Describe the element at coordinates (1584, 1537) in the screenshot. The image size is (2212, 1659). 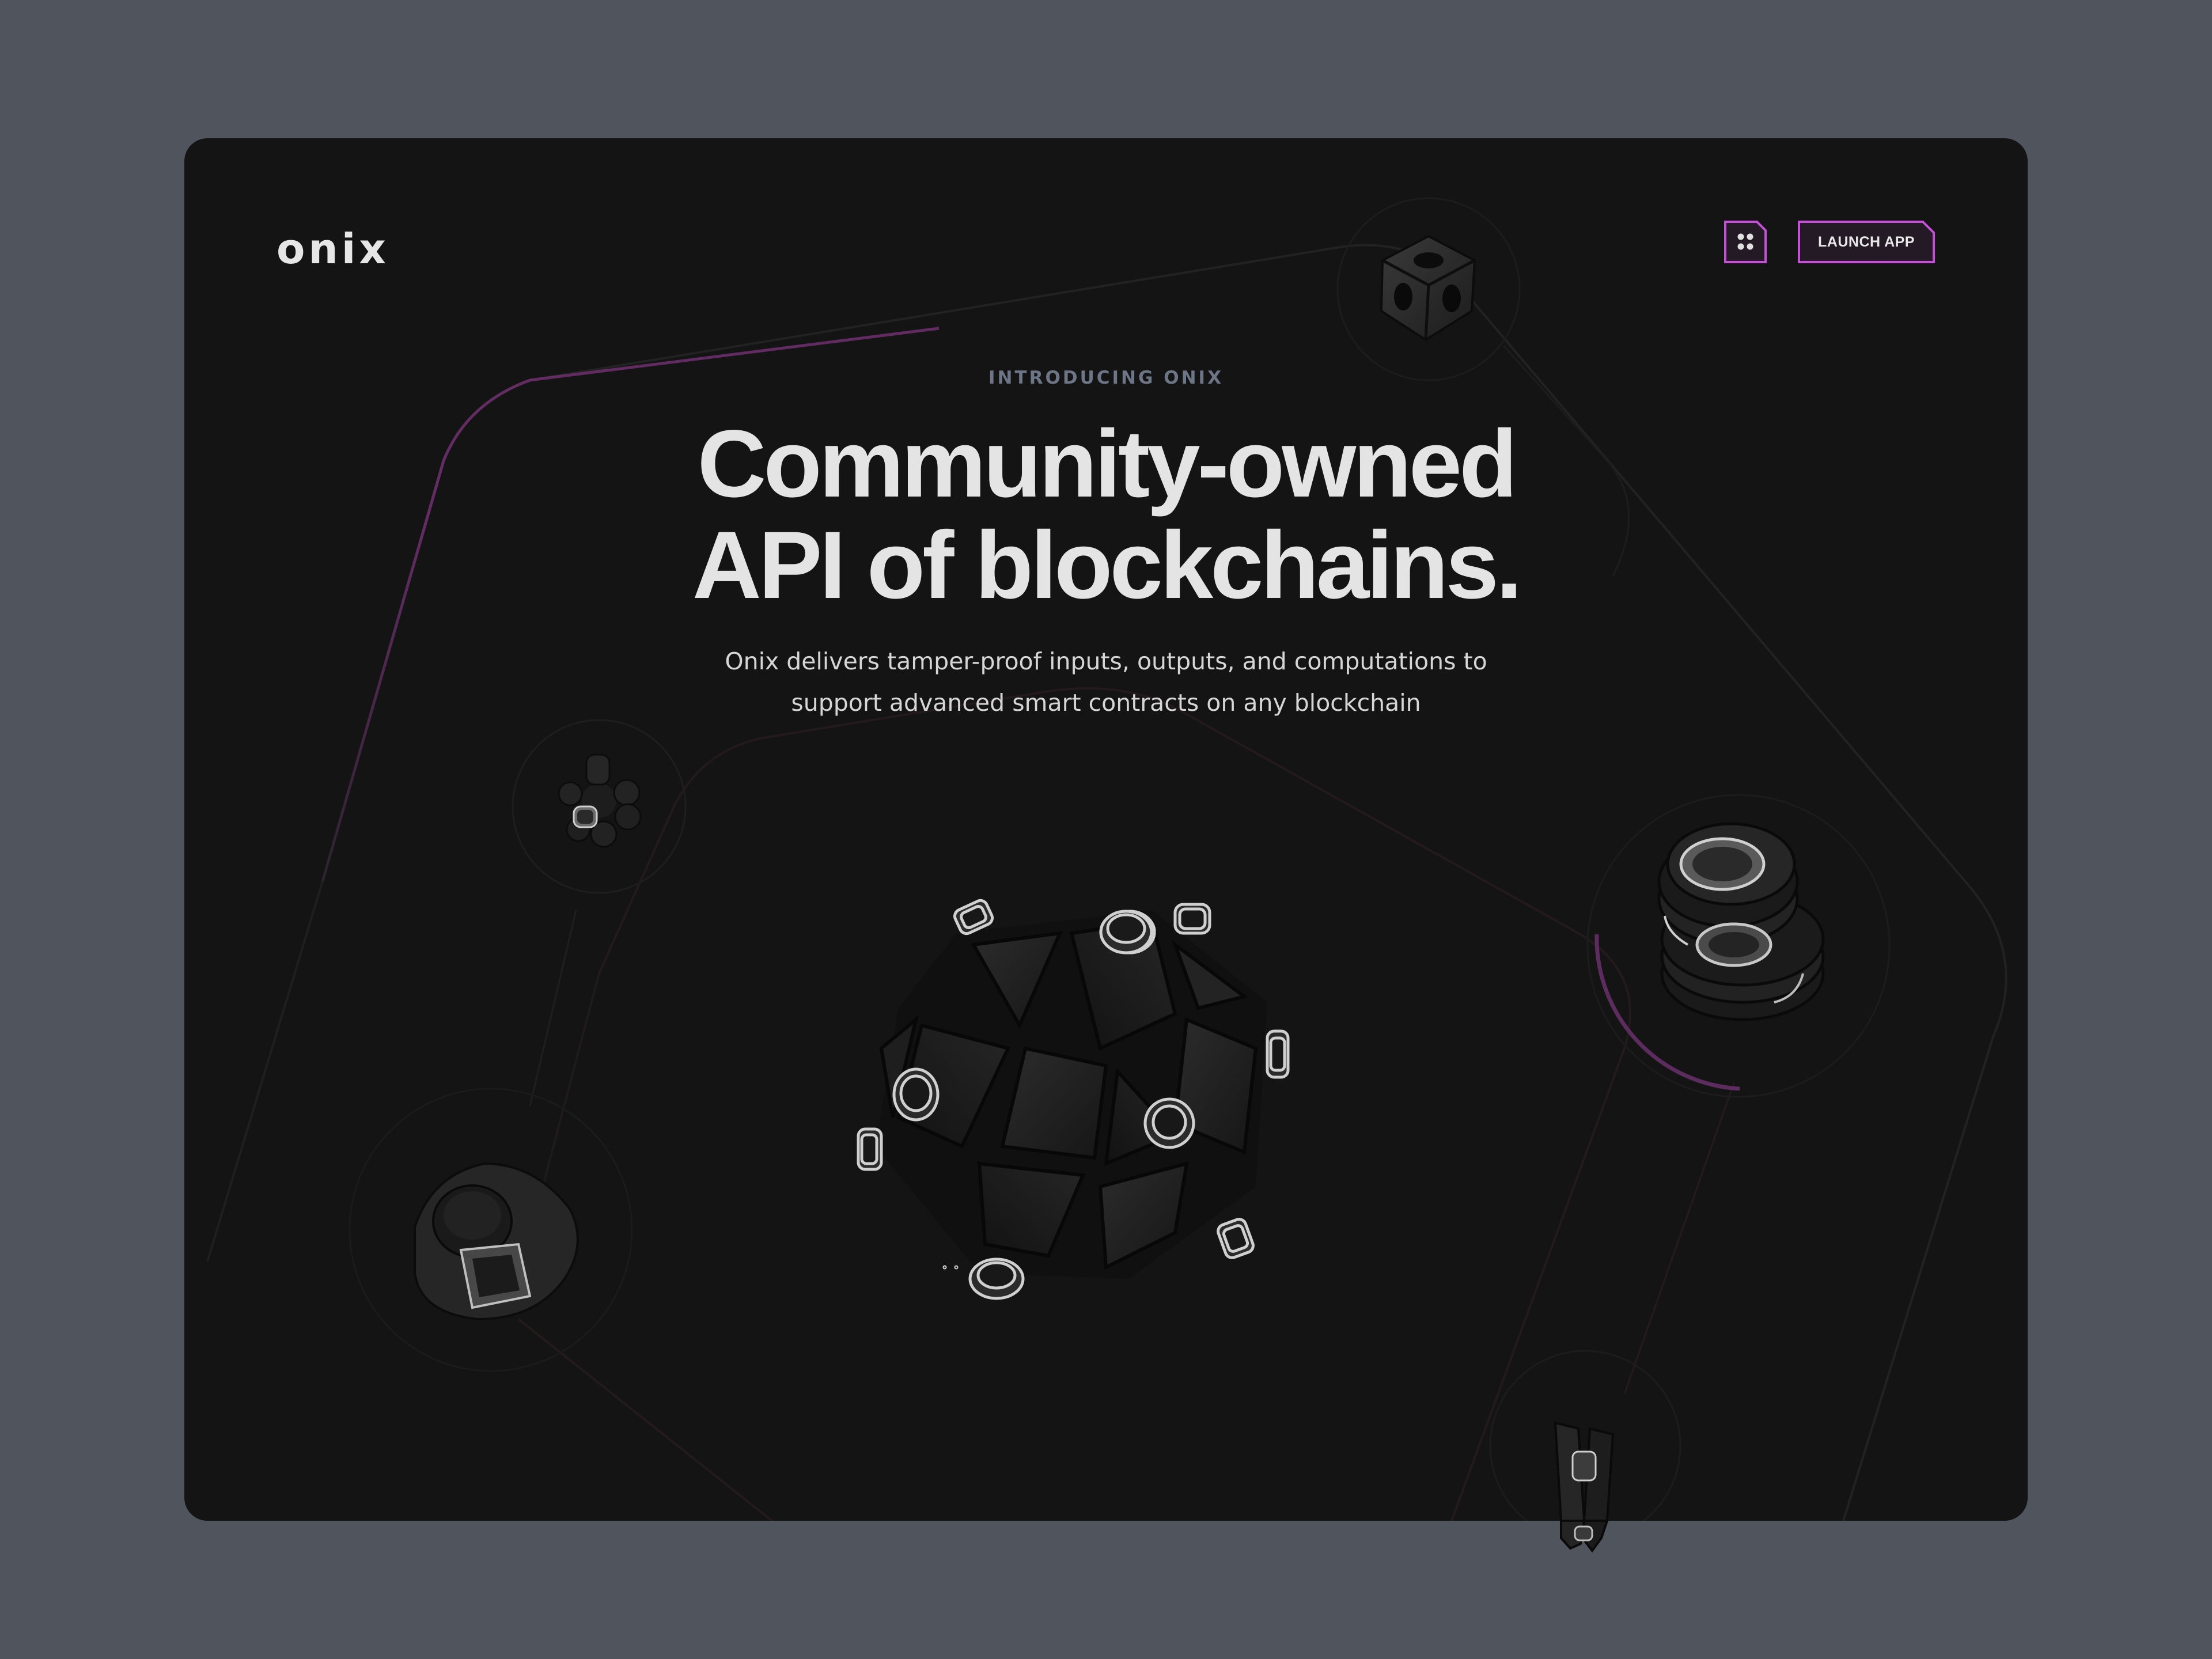
I see `clip-object-overflow` at that location.